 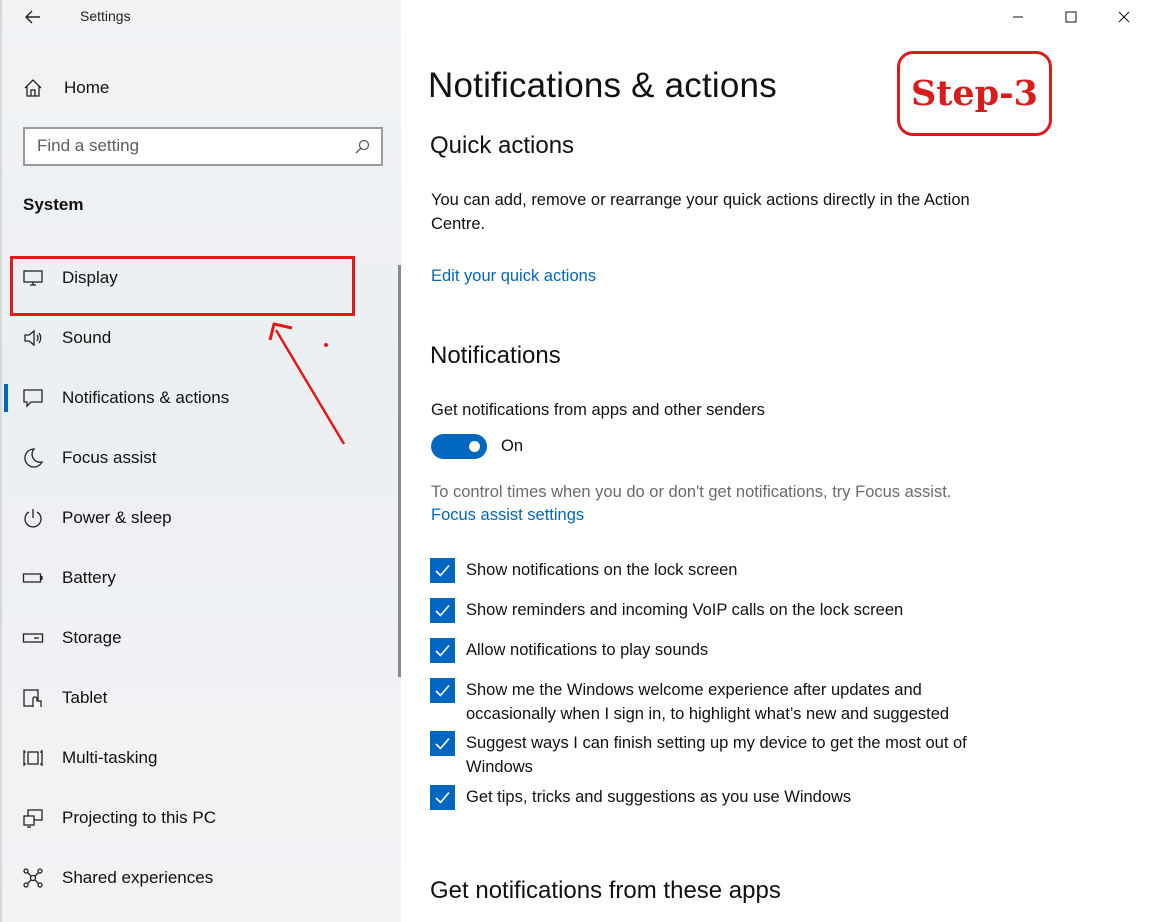 I want to click on window-controls, so click(x=1070, y=17).